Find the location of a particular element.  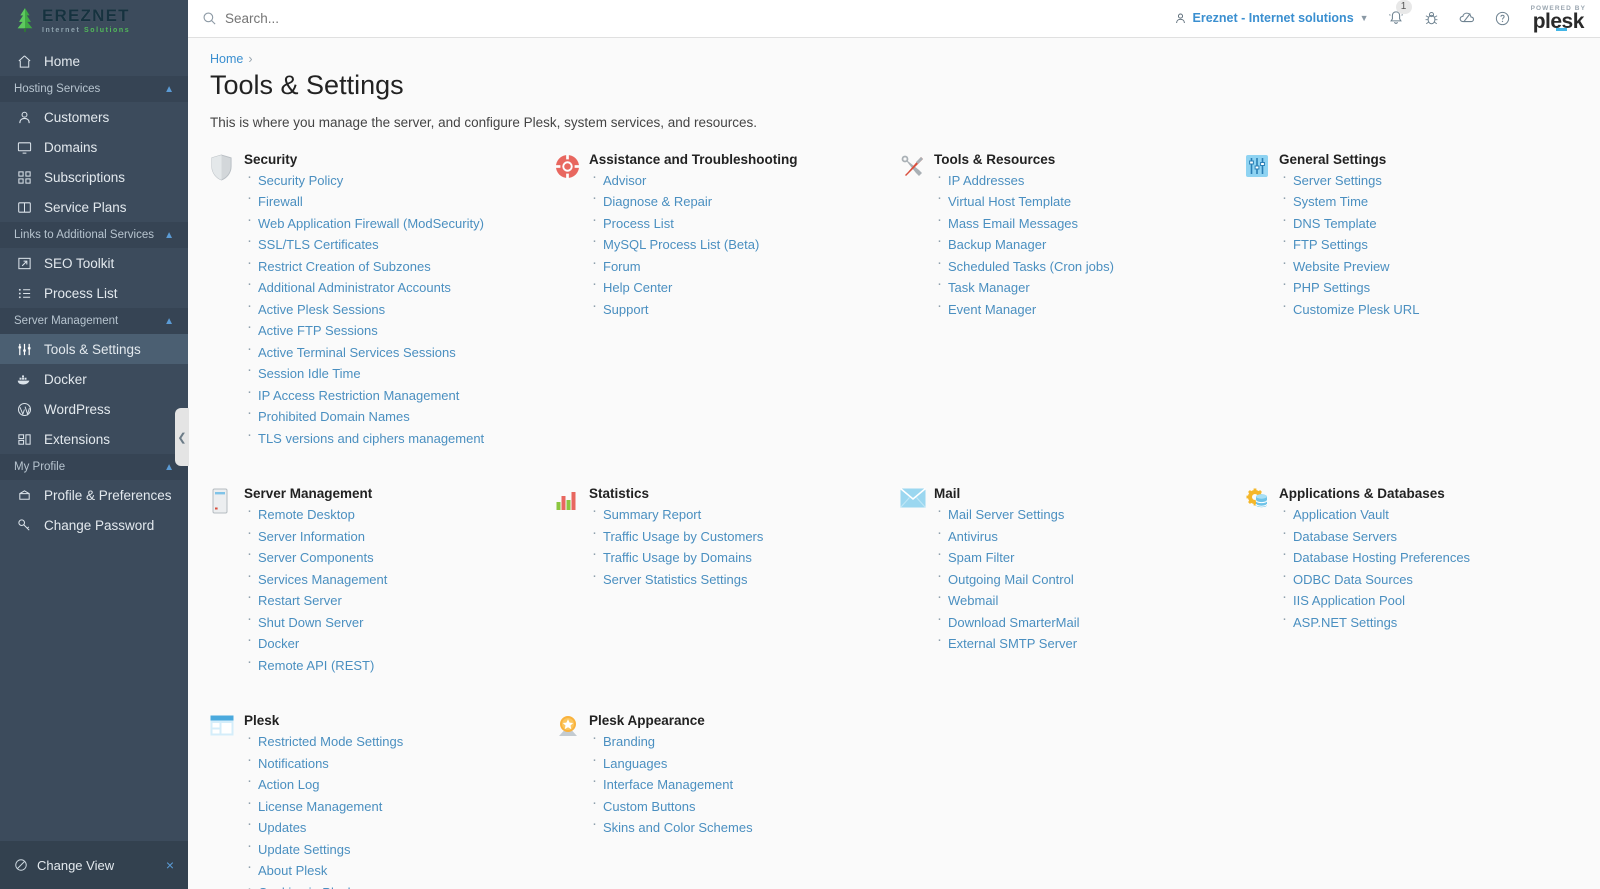

notifications-button: 1 is located at coordinates (1399, 13).